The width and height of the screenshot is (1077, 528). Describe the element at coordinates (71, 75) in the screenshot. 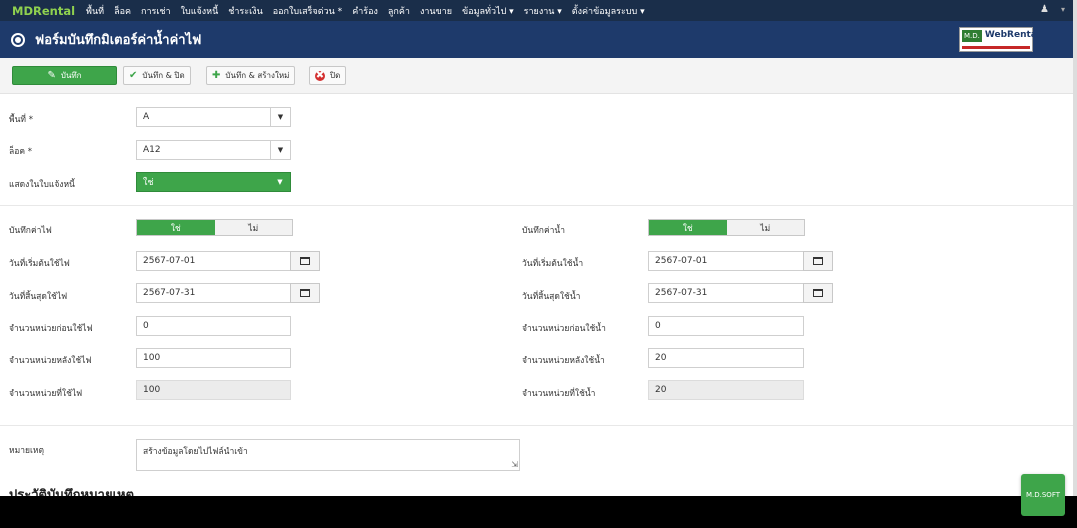

I see `save-button-label: บันทึก` at that location.